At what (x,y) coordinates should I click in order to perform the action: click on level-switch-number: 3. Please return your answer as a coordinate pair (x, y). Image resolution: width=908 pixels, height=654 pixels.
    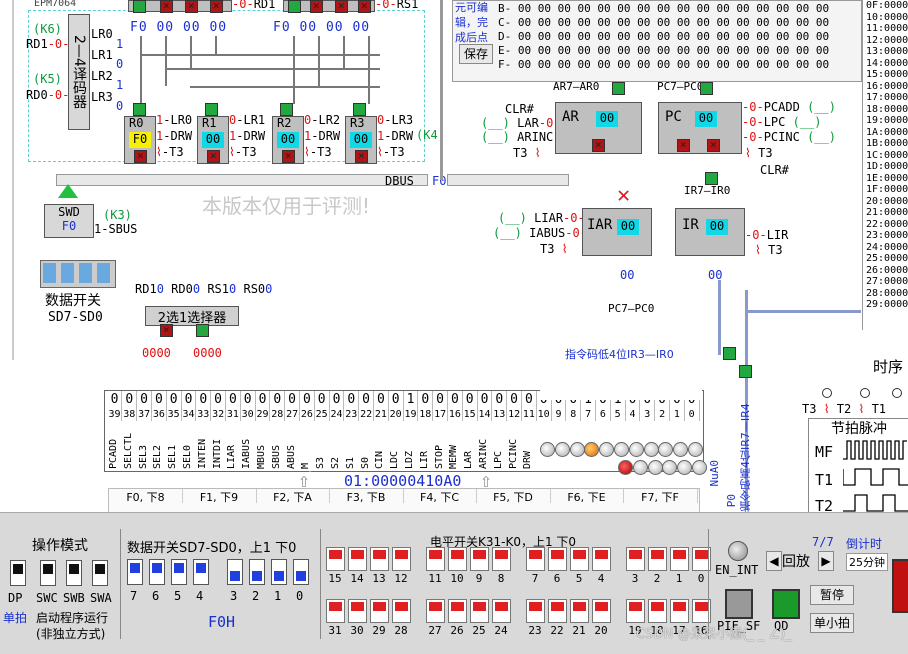
    Looking at the image, I should click on (635, 578).